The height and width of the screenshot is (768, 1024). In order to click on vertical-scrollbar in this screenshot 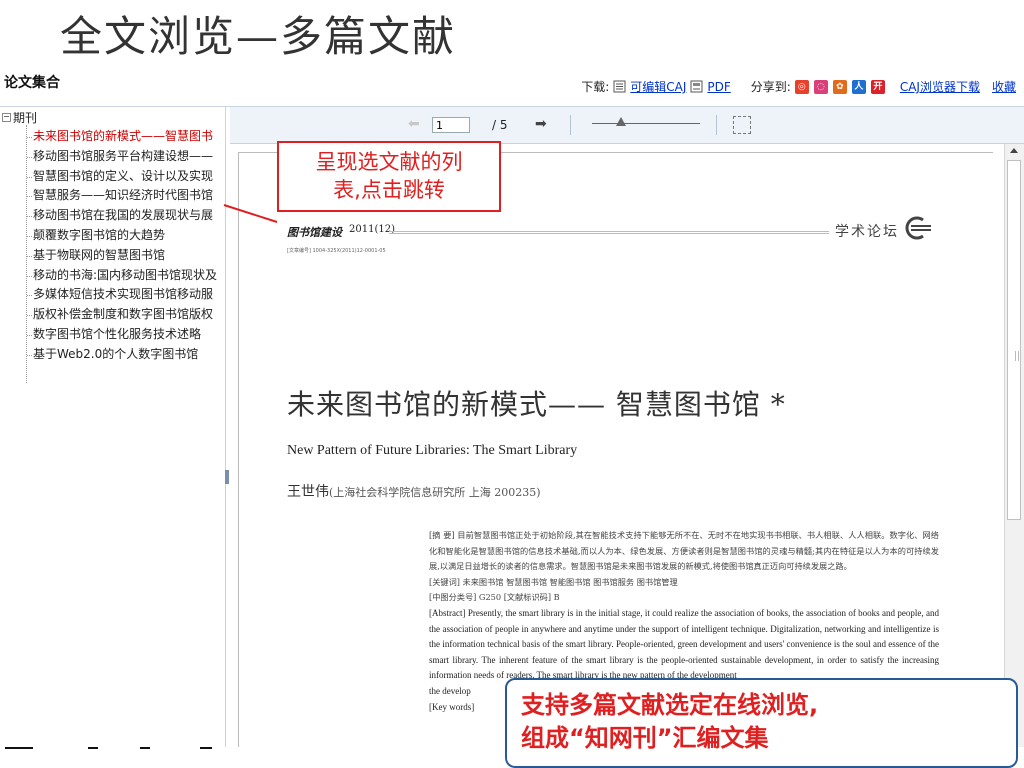, I will do `click(1014, 445)`.